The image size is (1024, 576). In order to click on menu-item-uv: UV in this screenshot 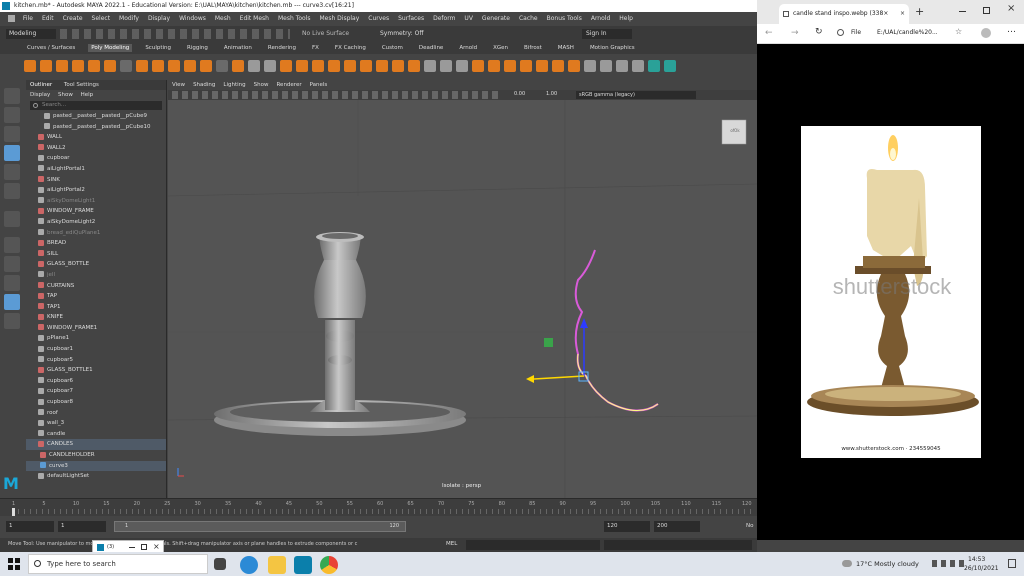, I will do `click(468, 18)`.